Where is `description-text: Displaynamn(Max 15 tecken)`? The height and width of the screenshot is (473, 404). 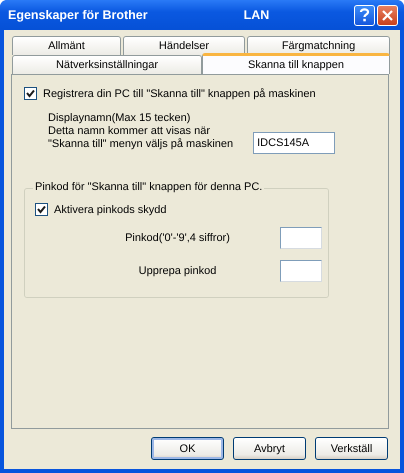
description-text: Displaynamn(Max 15 tecken) is located at coordinates (120, 118).